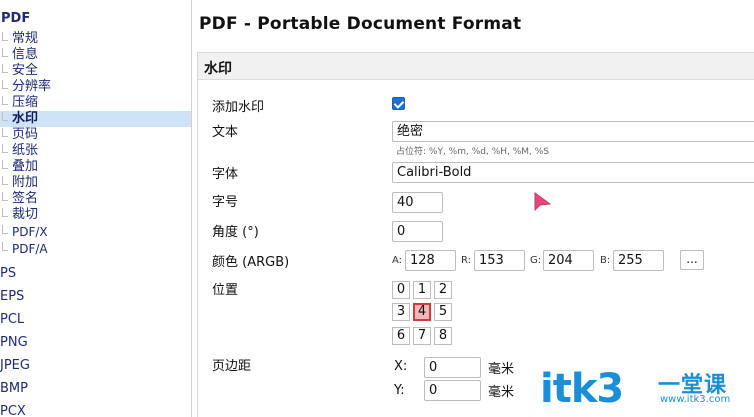  I want to click on section-title: 水印, so click(218, 69).